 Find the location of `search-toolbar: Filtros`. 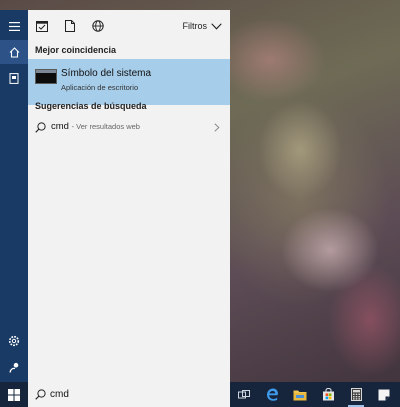

search-toolbar: Filtros is located at coordinates (129, 26).